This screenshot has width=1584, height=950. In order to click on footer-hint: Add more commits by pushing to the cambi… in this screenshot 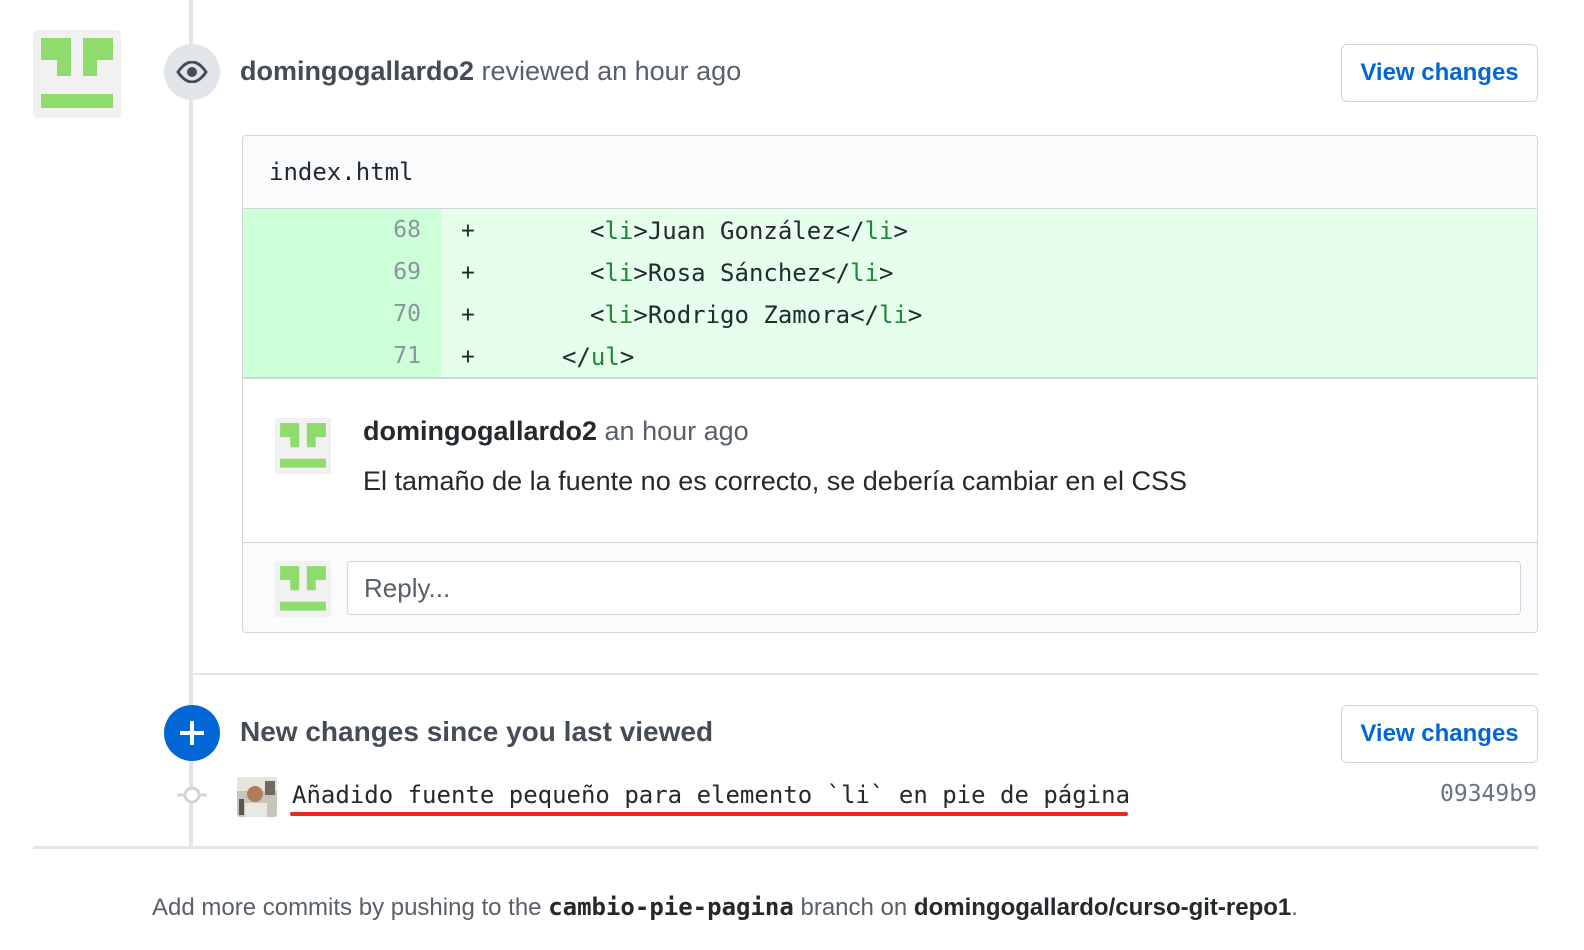, I will do `click(725, 907)`.